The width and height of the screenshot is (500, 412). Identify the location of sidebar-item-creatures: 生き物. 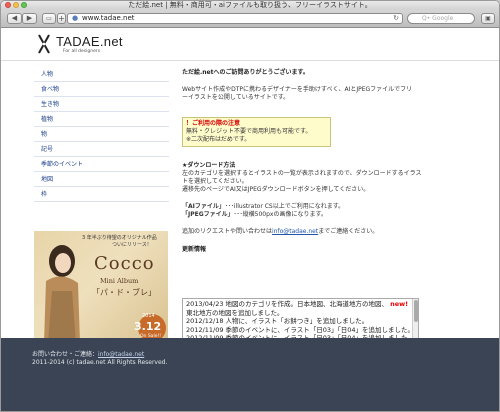
(101, 104).